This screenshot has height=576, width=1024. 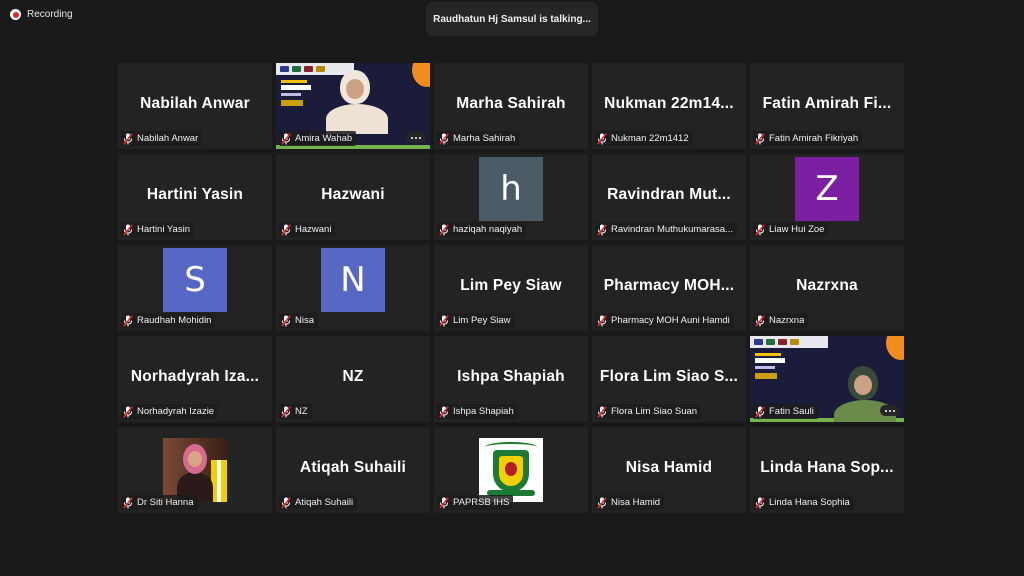 I want to click on participant-name-label: Raudhah Mohidin, so click(x=168, y=320).